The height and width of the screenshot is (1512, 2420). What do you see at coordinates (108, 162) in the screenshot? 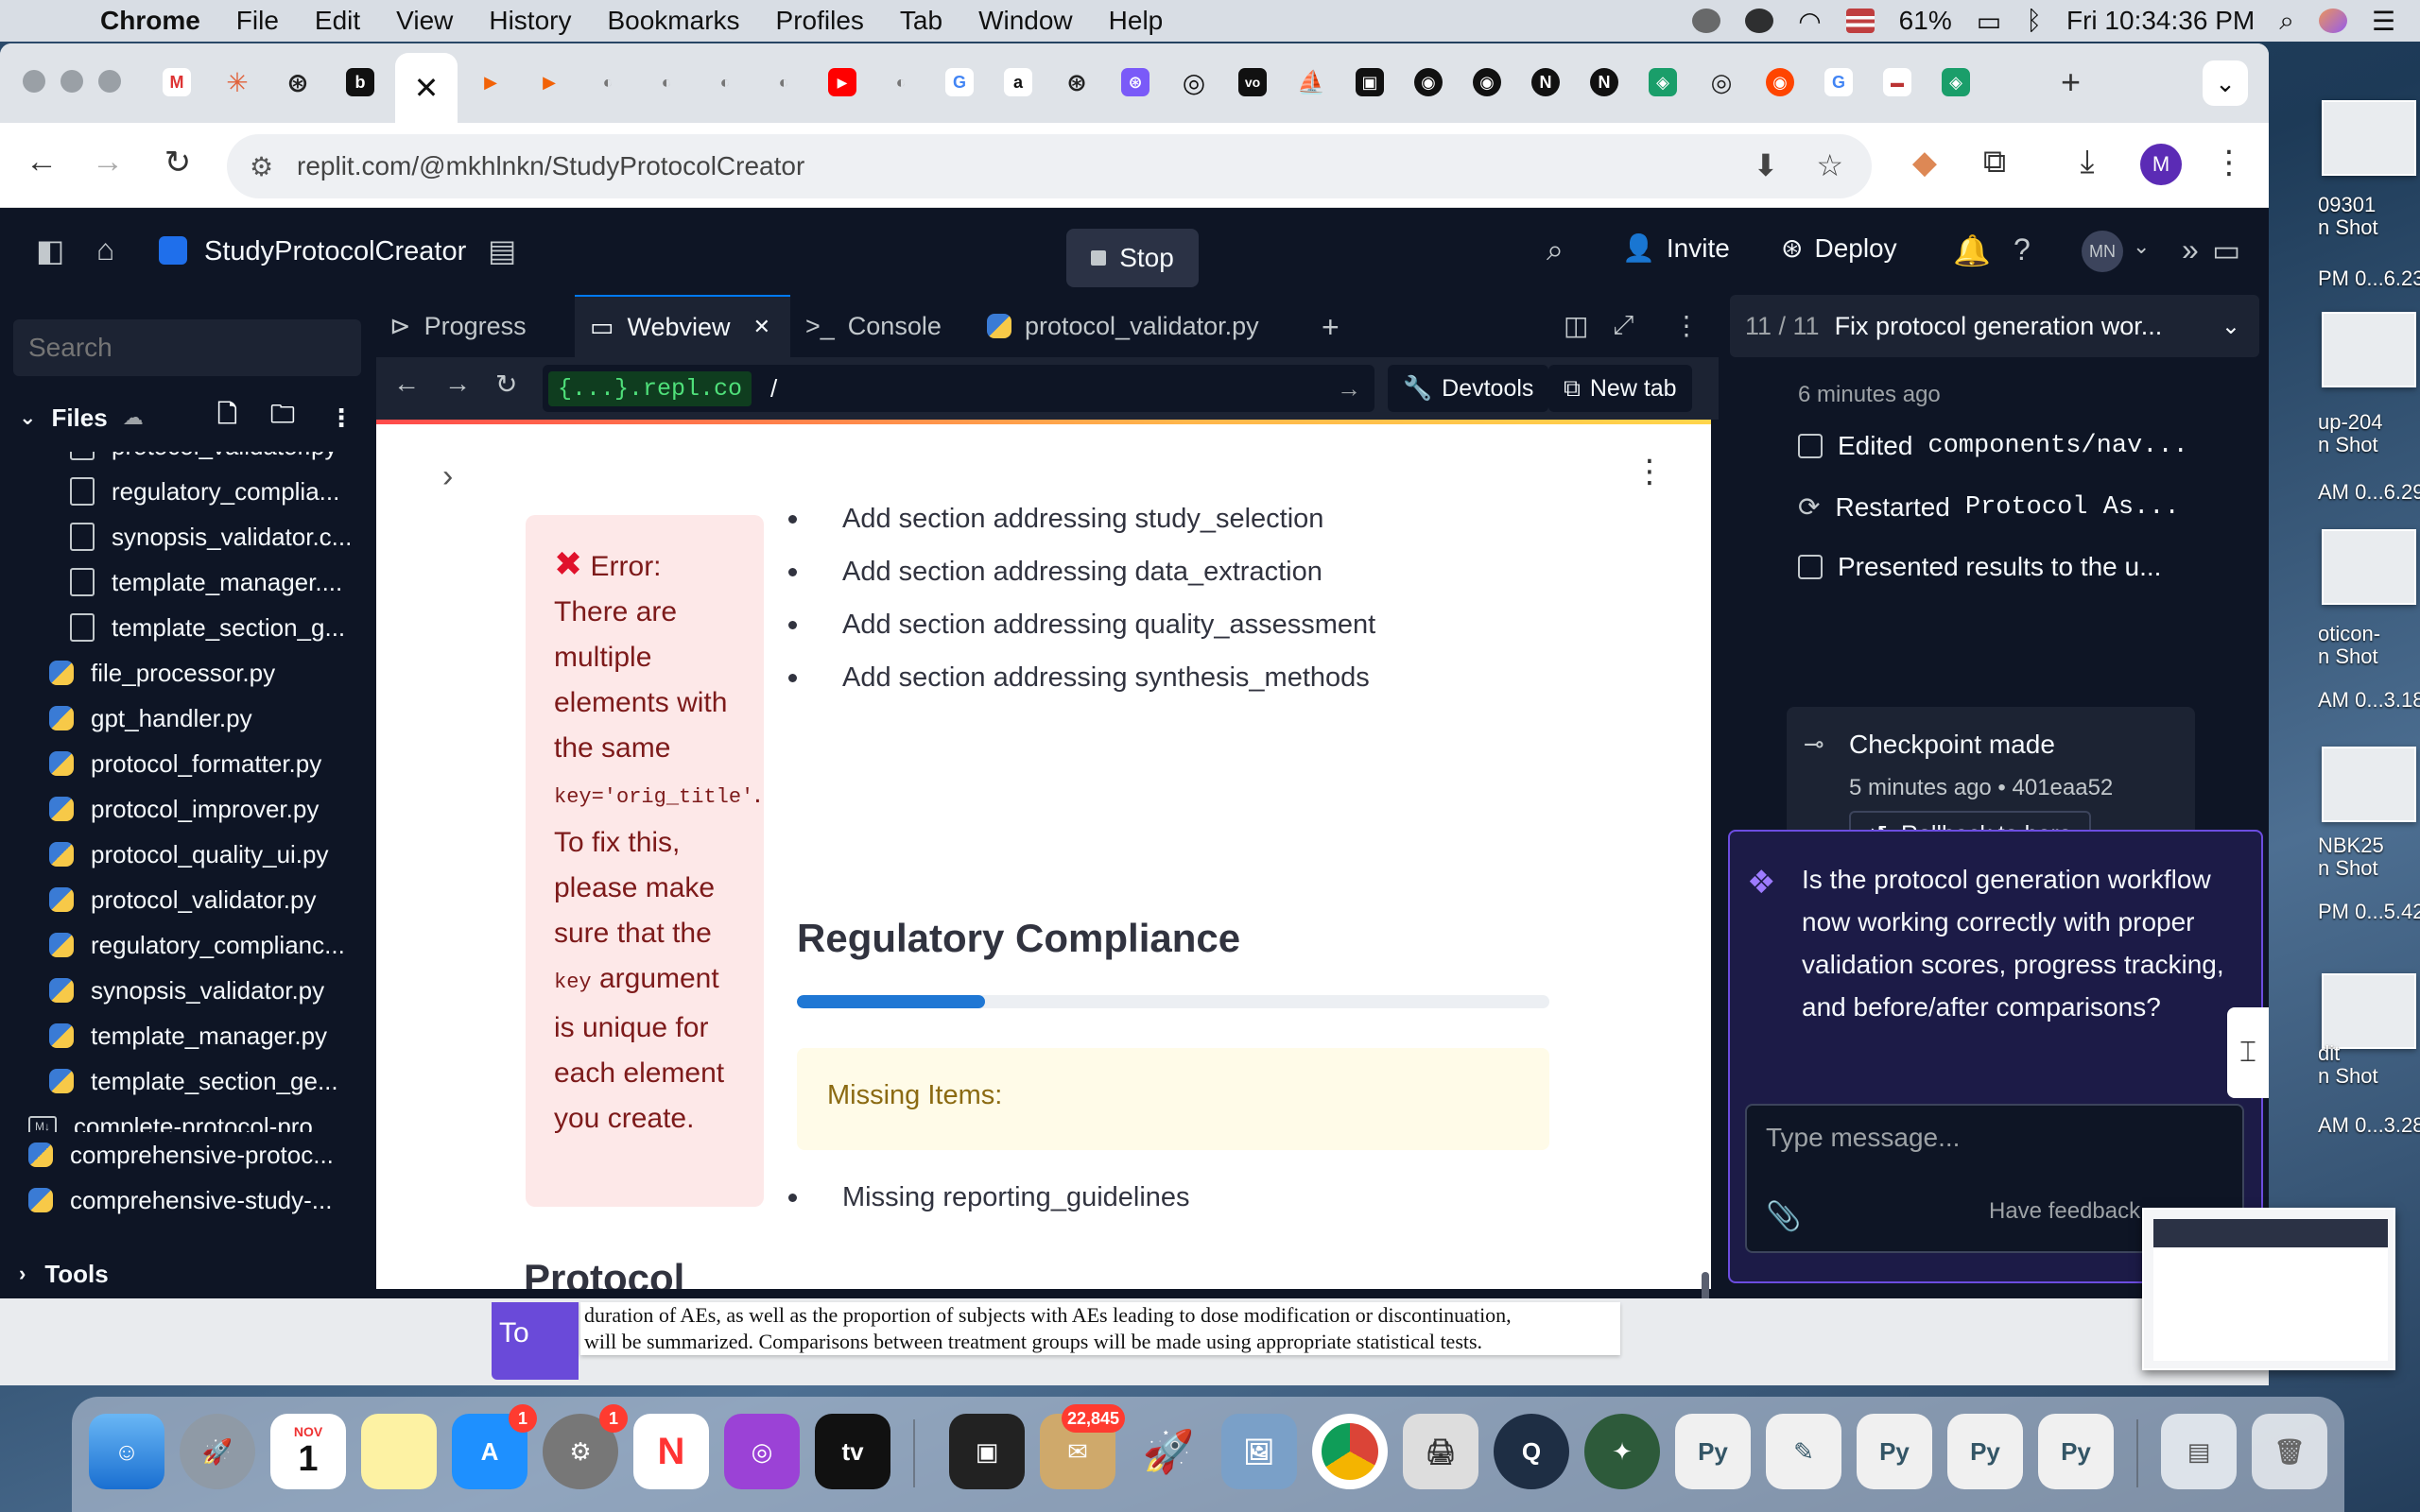
I see `forward-arrow-icon: →` at bounding box center [108, 162].